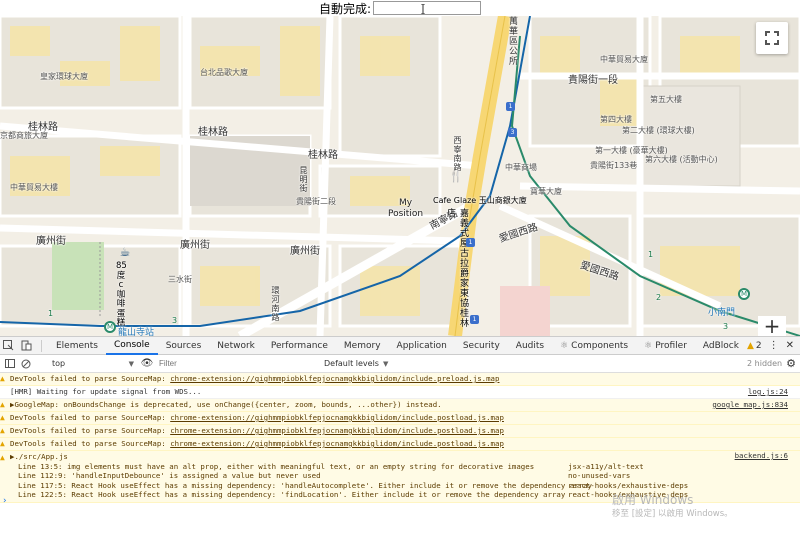 This screenshot has height=550, width=800. I want to click on source-link: backend.js:6, so click(761, 456).